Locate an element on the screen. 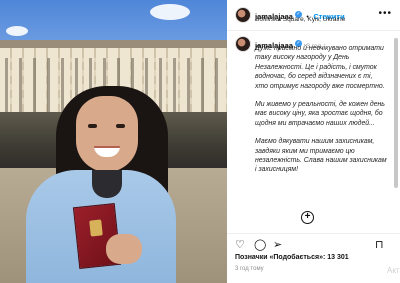 The width and height of the screenshot is (400, 283). bookmark-icon: ⊓ is located at coordinates (379, 245).